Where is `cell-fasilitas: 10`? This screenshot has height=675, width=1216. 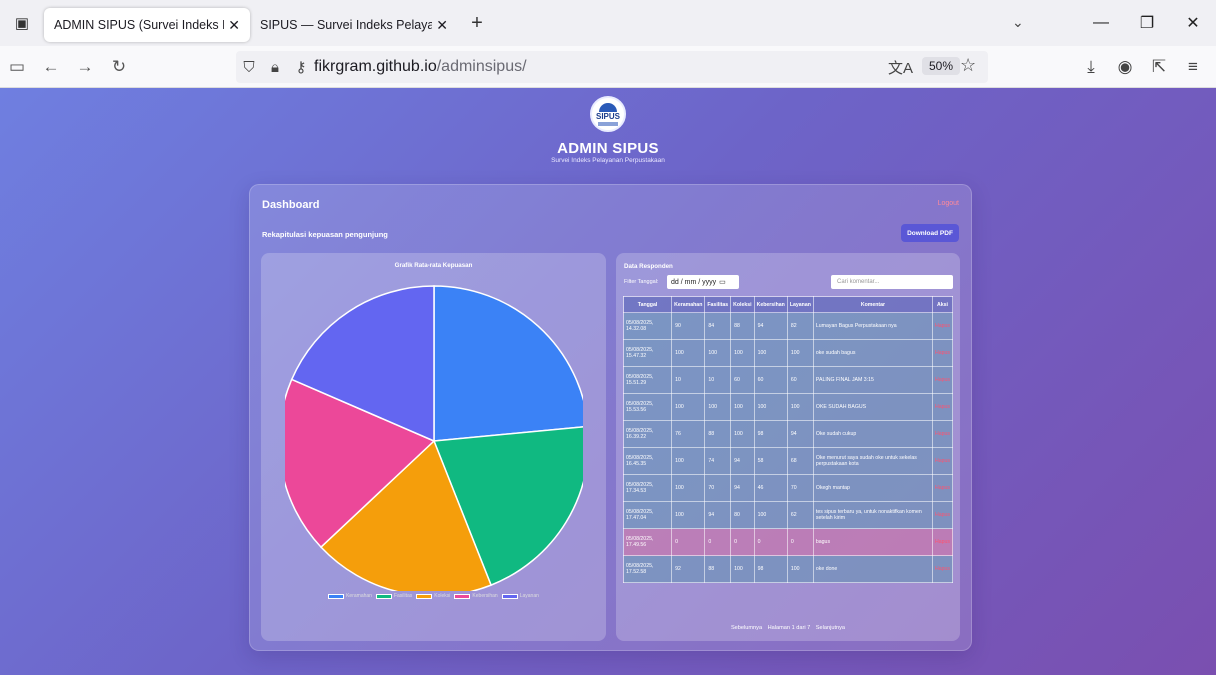
cell-fasilitas: 10 is located at coordinates (718, 380).